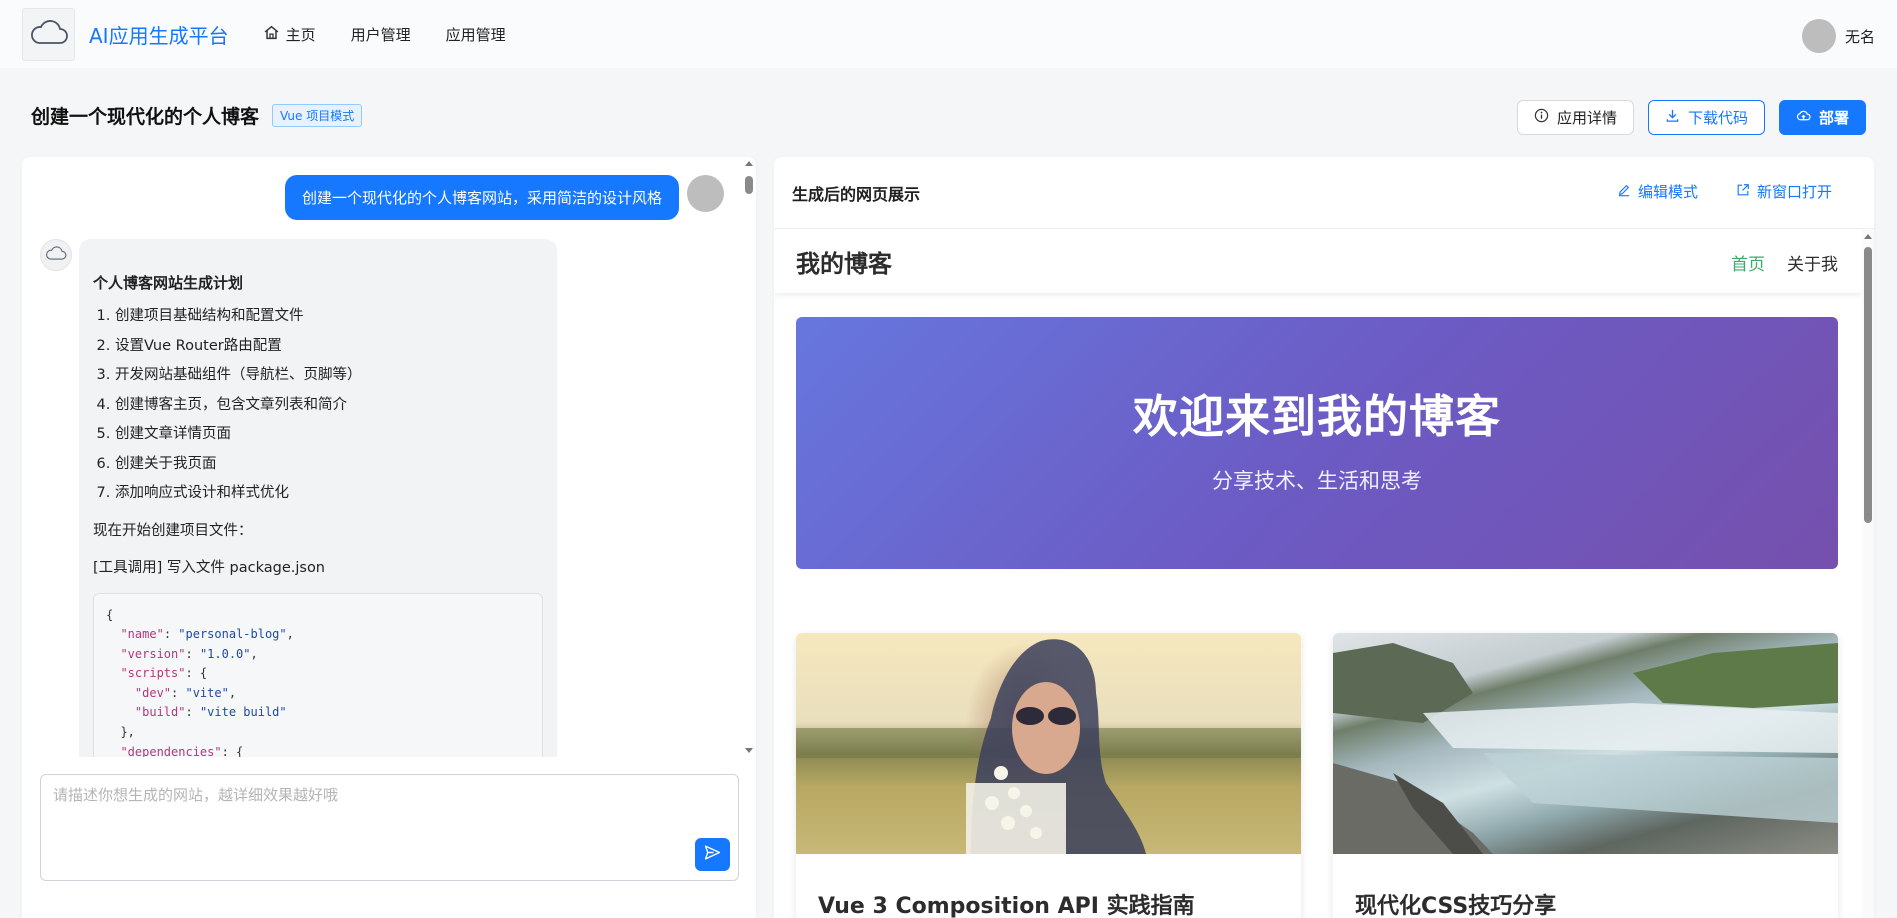 Image resolution: width=1897 pixels, height=918 pixels. I want to click on header-actions: 应用详情 下载代码 部署, so click(1691, 117).